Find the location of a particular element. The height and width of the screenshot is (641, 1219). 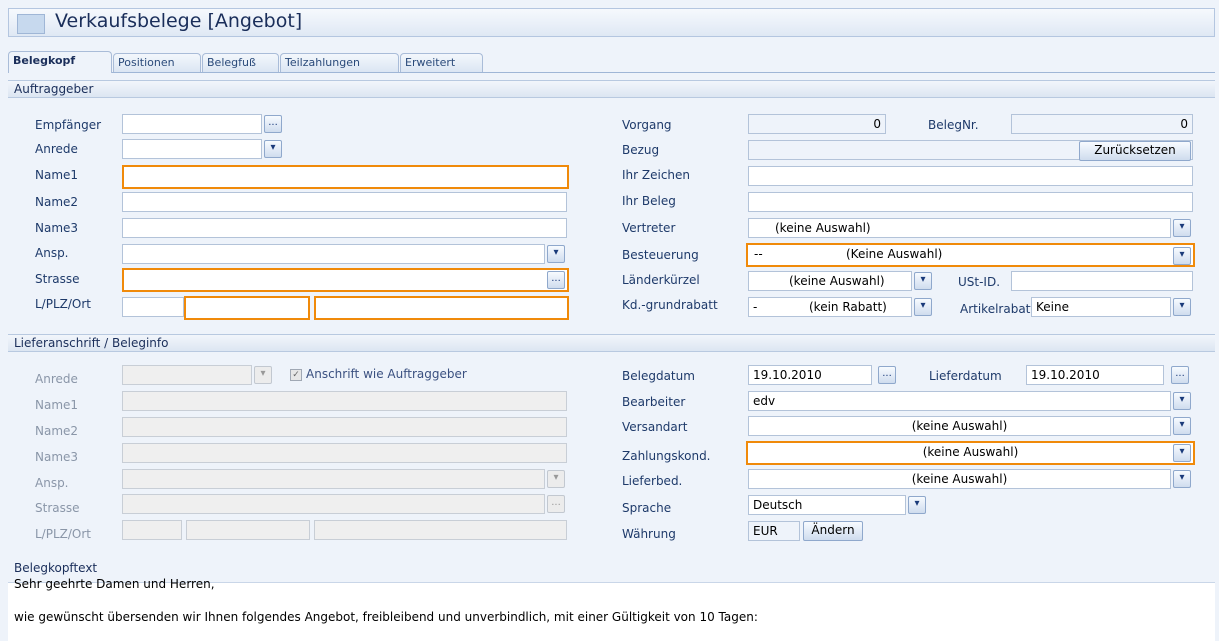

label-name3: Name3 is located at coordinates (57, 228).